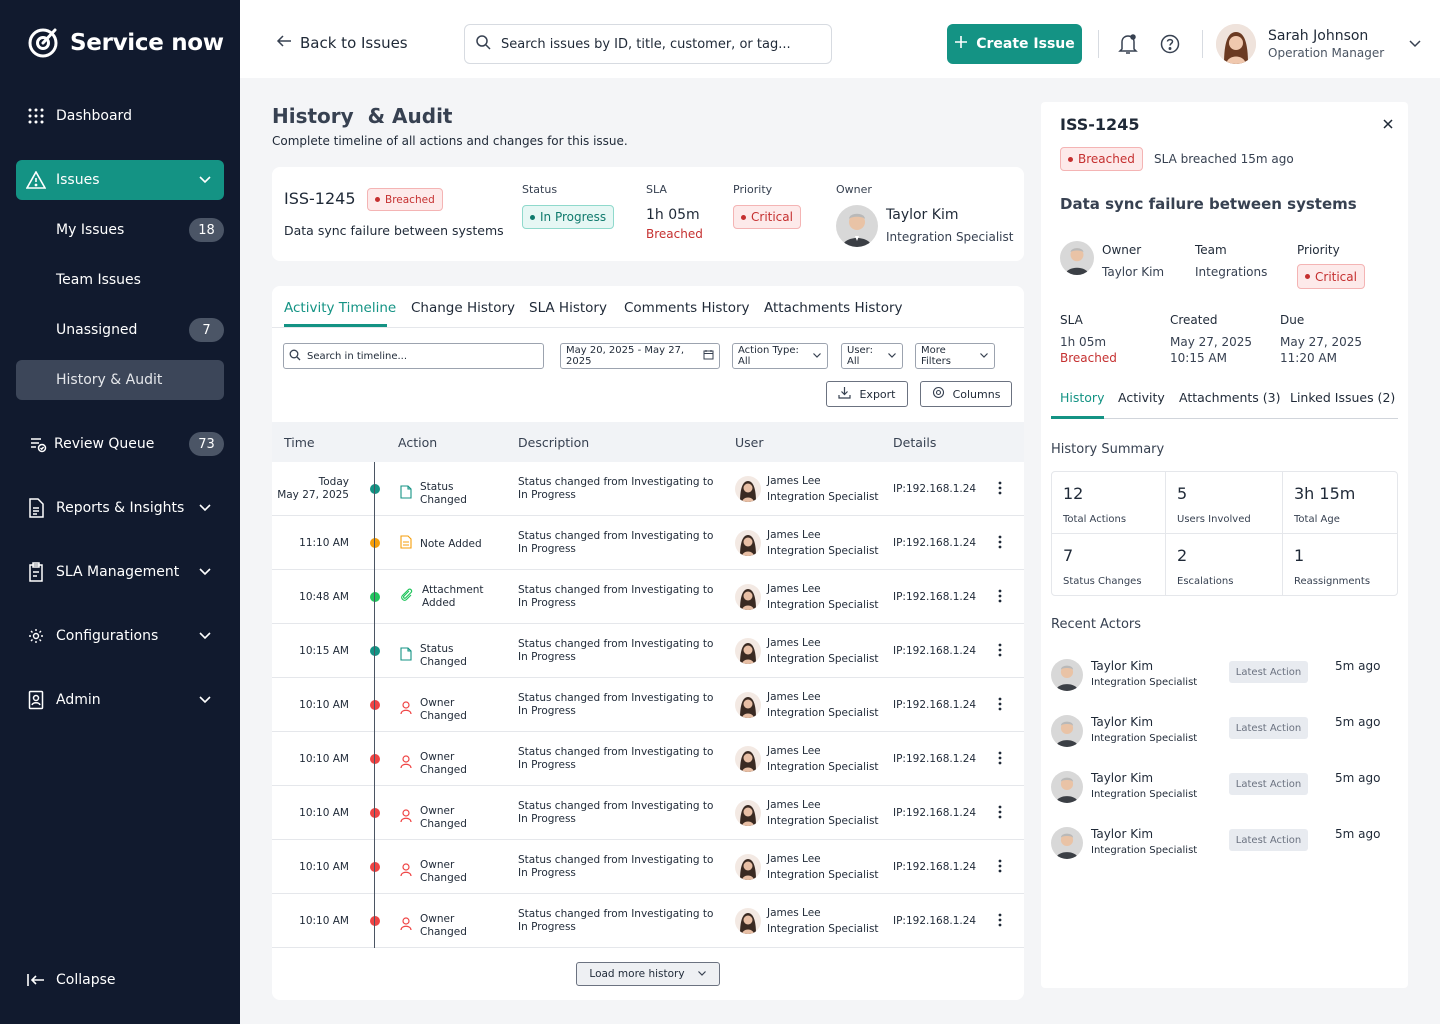  What do you see at coordinates (86, 980) in the screenshot?
I see `collapse-label: Collapse` at bounding box center [86, 980].